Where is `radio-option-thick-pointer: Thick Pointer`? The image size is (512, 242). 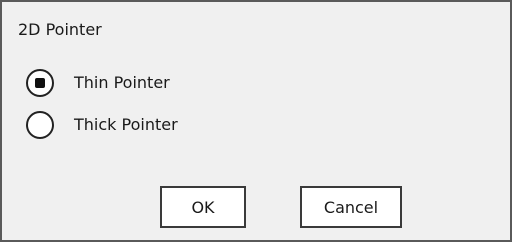 radio-option-thick-pointer: Thick Pointer is located at coordinates (102, 125).